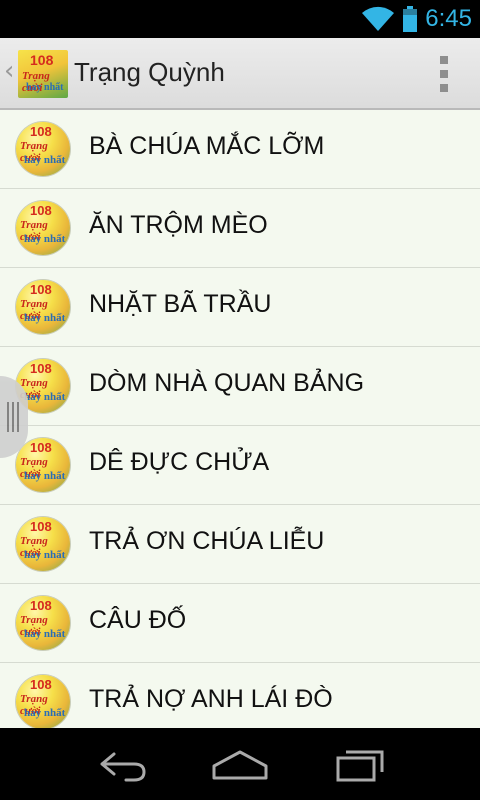 This screenshot has width=480, height=800. I want to click on back-icon, so click(120, 764).